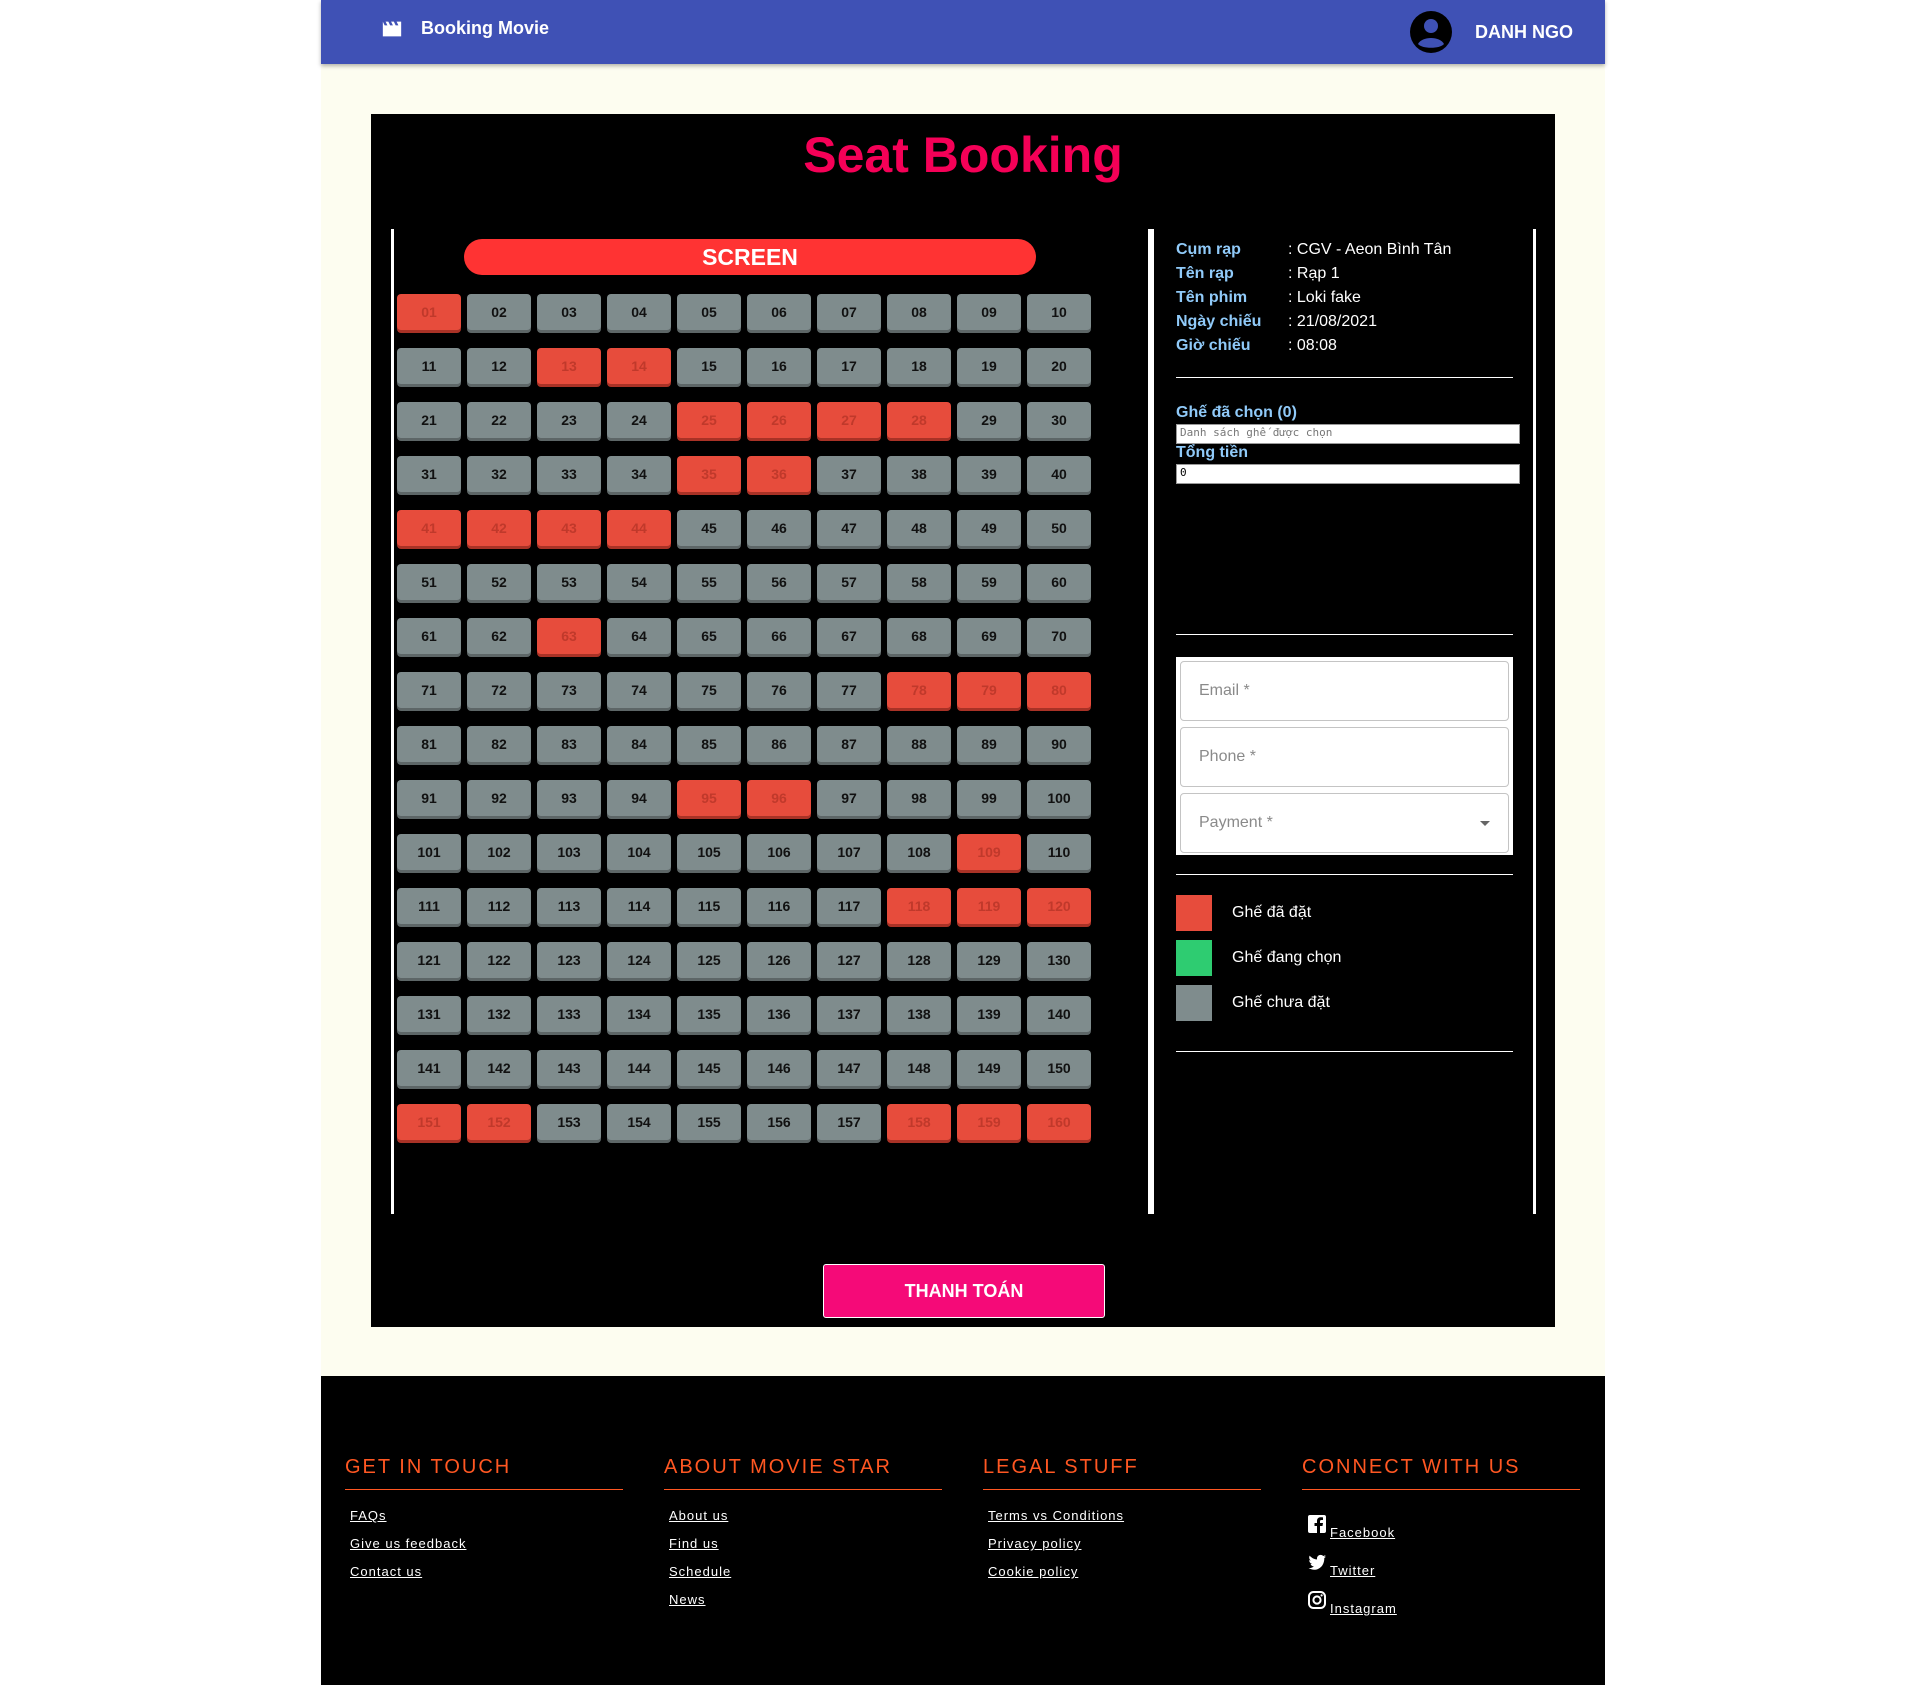 This screenshot has width=1920, height=1685. I want to click on seat-button: 155, so click(709, 1122).